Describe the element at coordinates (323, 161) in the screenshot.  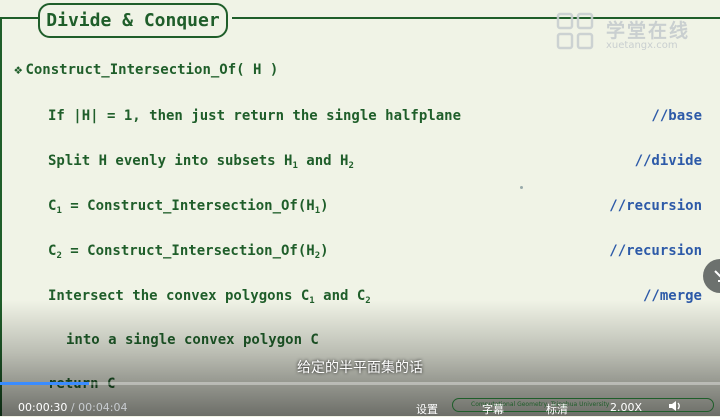
I see `code-text: and H` at that location.